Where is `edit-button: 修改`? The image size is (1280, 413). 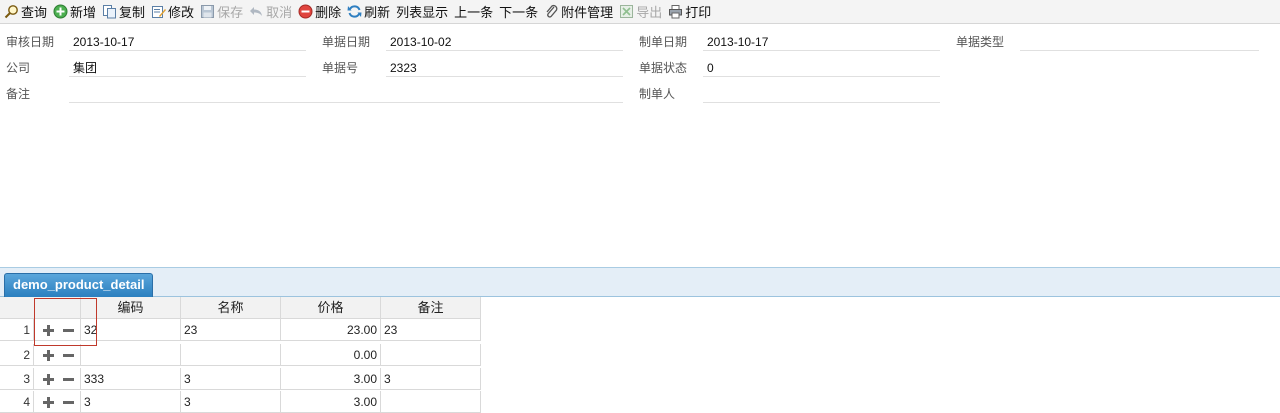 edit-button: 修改 is located at coordinates (172, 12).